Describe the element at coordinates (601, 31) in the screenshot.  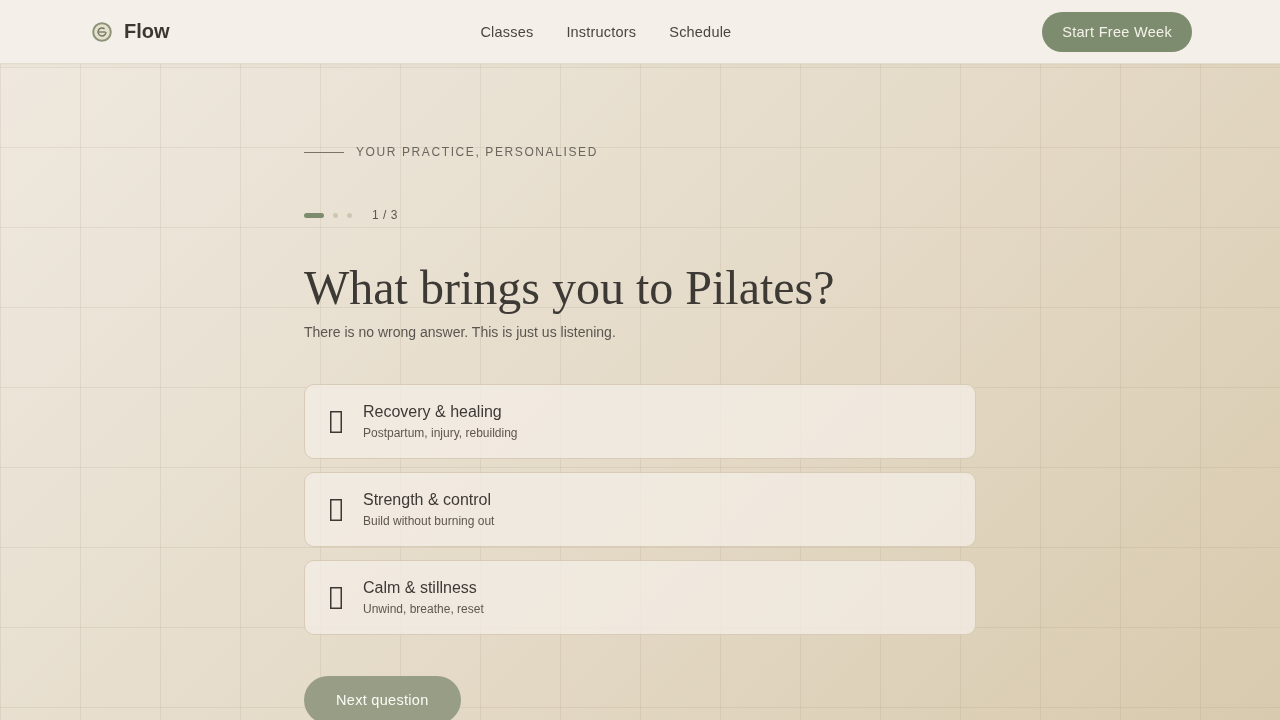
I see `nav-link: Instructors` at that location.